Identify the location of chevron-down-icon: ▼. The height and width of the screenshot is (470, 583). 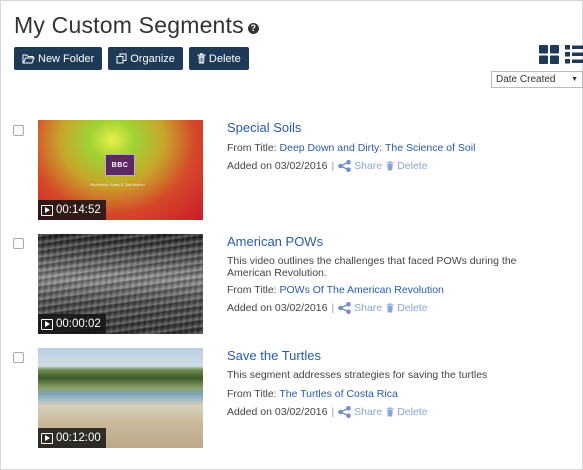
(574, 79).